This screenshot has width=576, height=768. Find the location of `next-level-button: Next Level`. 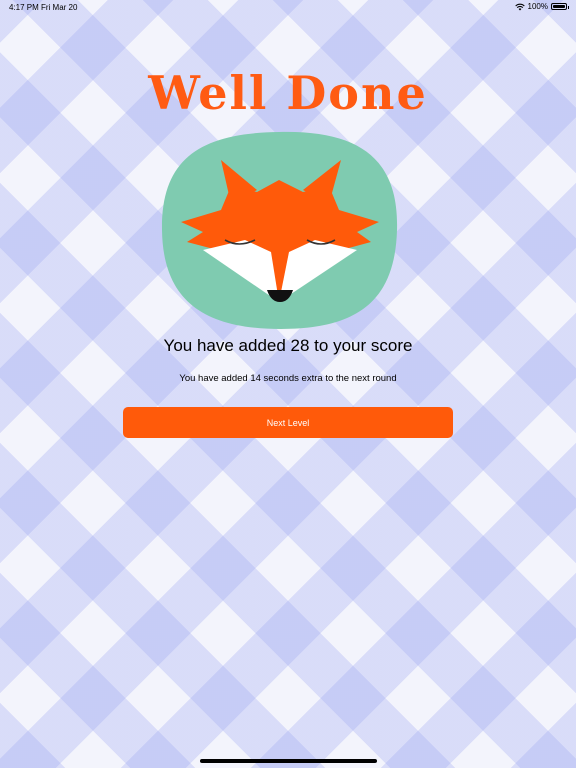

next-level-button: Next Level is located at coordinates (288, 422).